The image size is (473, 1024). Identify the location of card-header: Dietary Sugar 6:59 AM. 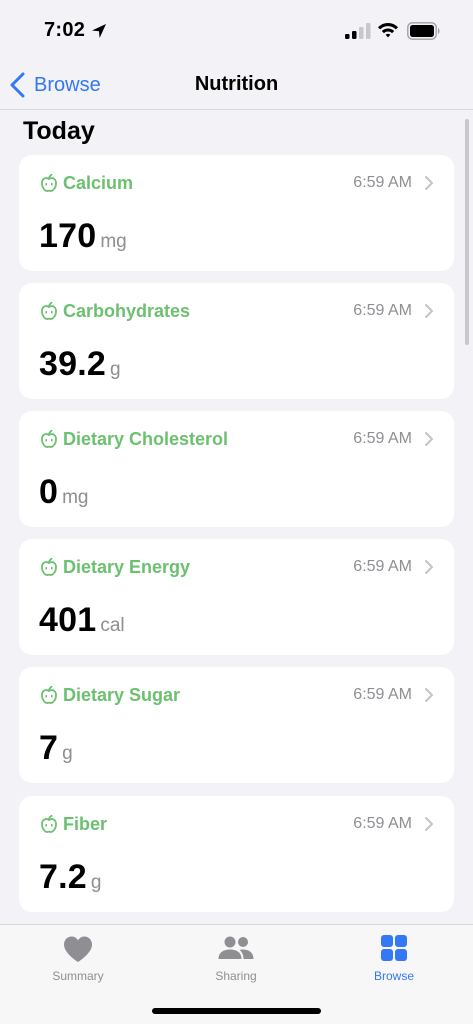
(236, 695).